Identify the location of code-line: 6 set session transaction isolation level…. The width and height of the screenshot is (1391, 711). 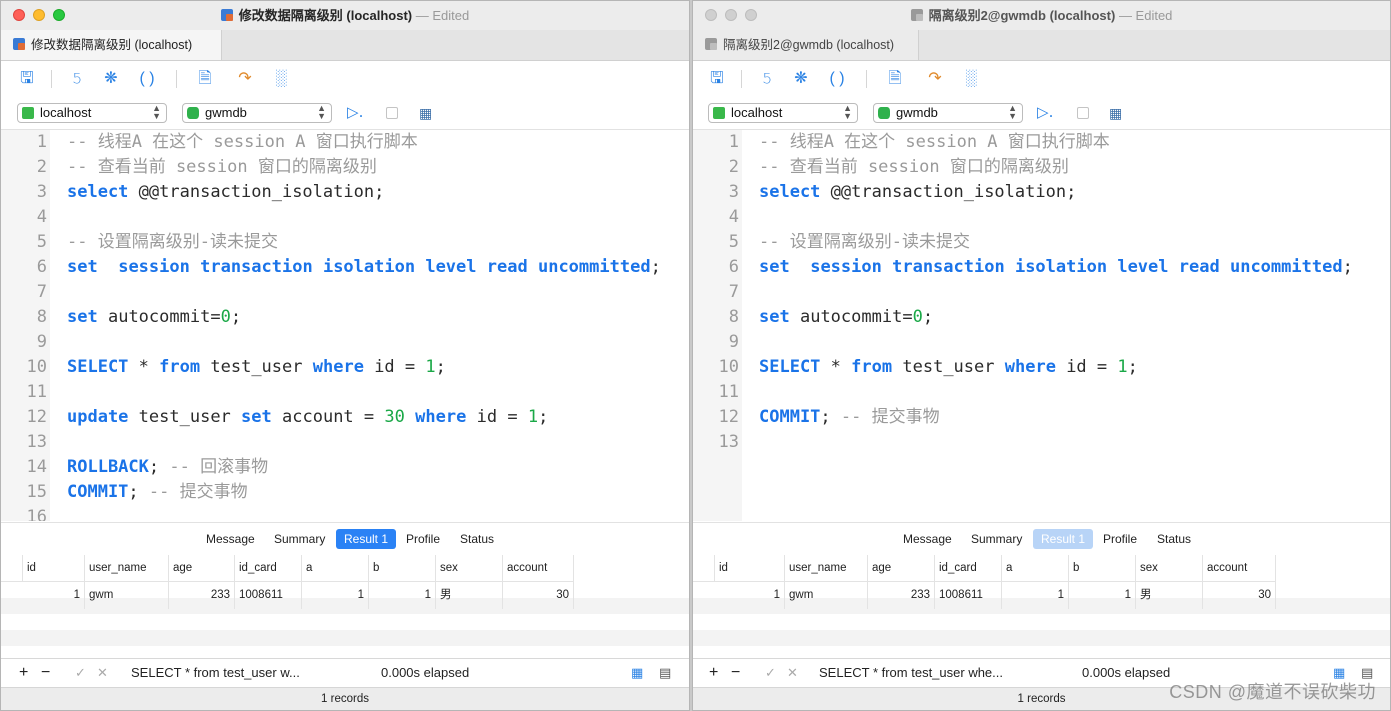
(345, 267).